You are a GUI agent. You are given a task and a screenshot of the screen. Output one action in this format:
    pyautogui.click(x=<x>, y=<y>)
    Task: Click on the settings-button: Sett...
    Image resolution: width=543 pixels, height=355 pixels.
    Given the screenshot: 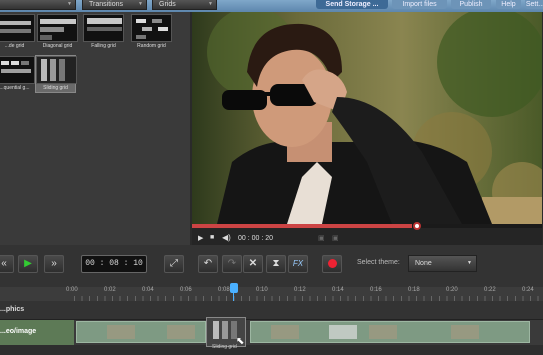 What is the action you would take?
    pyautogui.click(x=534, y=4)
    